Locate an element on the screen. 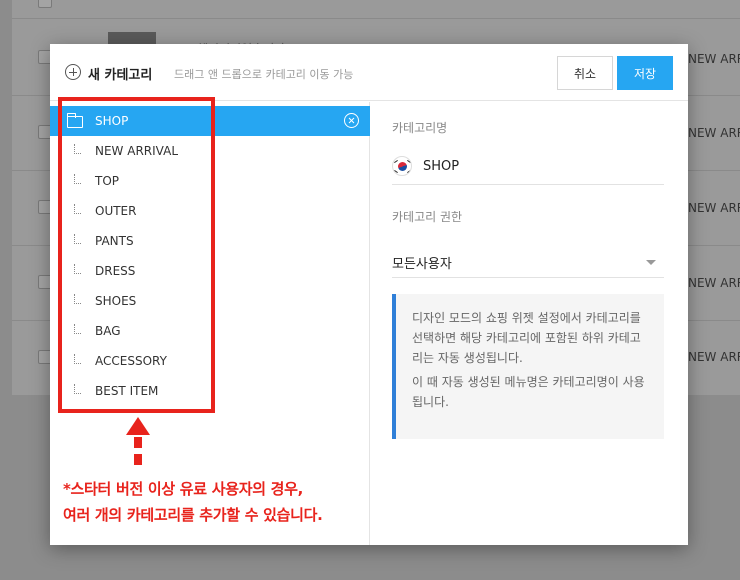 The height and width of the screenshot is (580, 740). cancel-button: 취소 is located at coordinates (585, 73).